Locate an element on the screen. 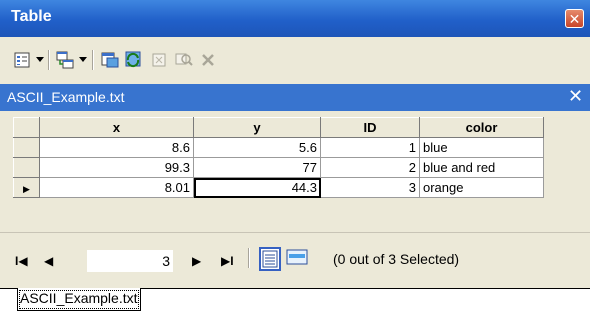 The width and height of the screenshot is (590, 313). cell-x: 8.6 is located at coordinates (116, 147).